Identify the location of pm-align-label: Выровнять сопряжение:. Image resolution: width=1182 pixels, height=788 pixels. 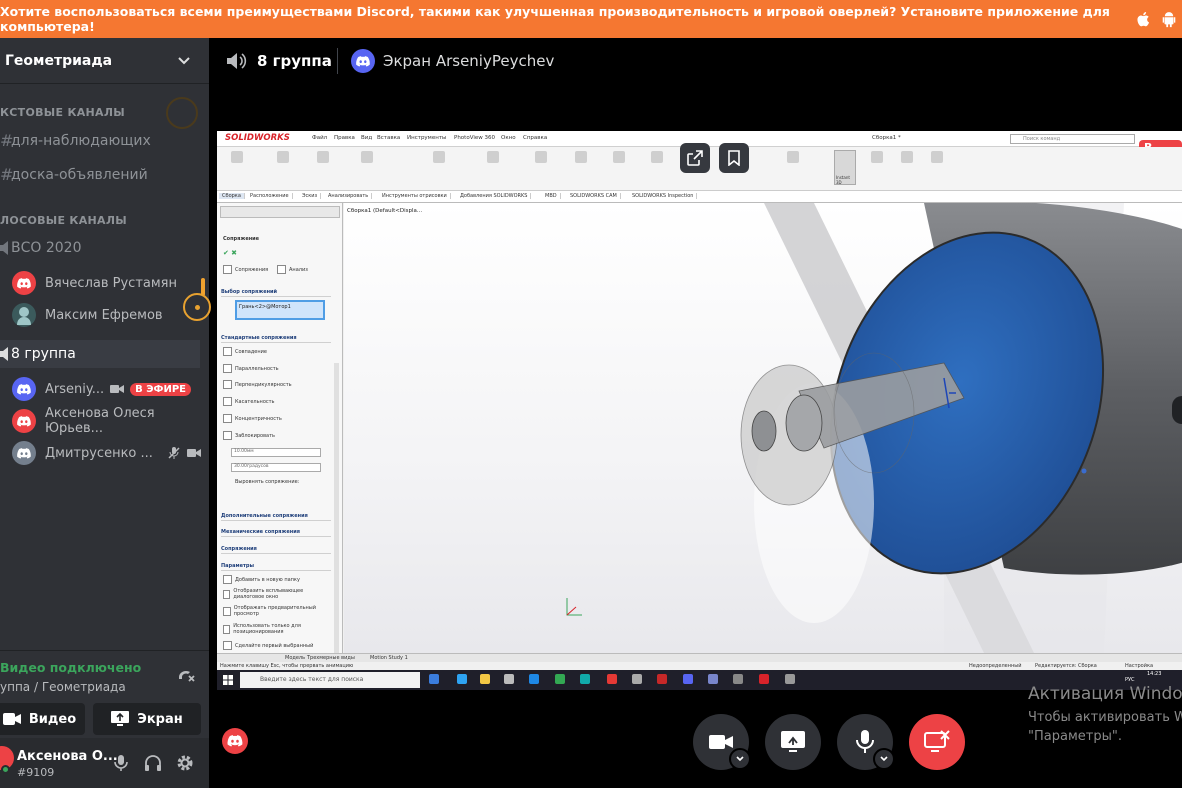
(267, 482).